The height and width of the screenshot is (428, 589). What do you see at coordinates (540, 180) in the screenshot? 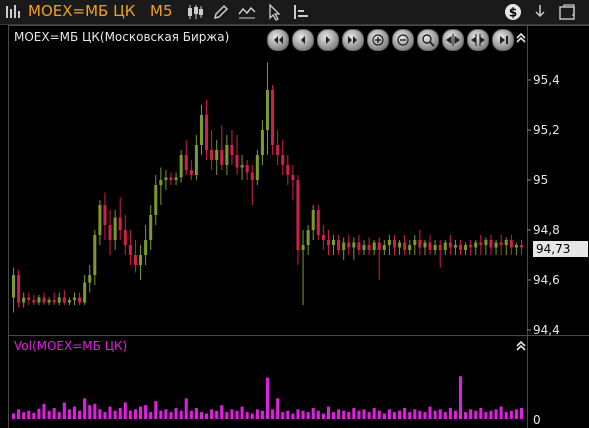
I see `y-tick-label: 95` at bounding box center [540, 180].